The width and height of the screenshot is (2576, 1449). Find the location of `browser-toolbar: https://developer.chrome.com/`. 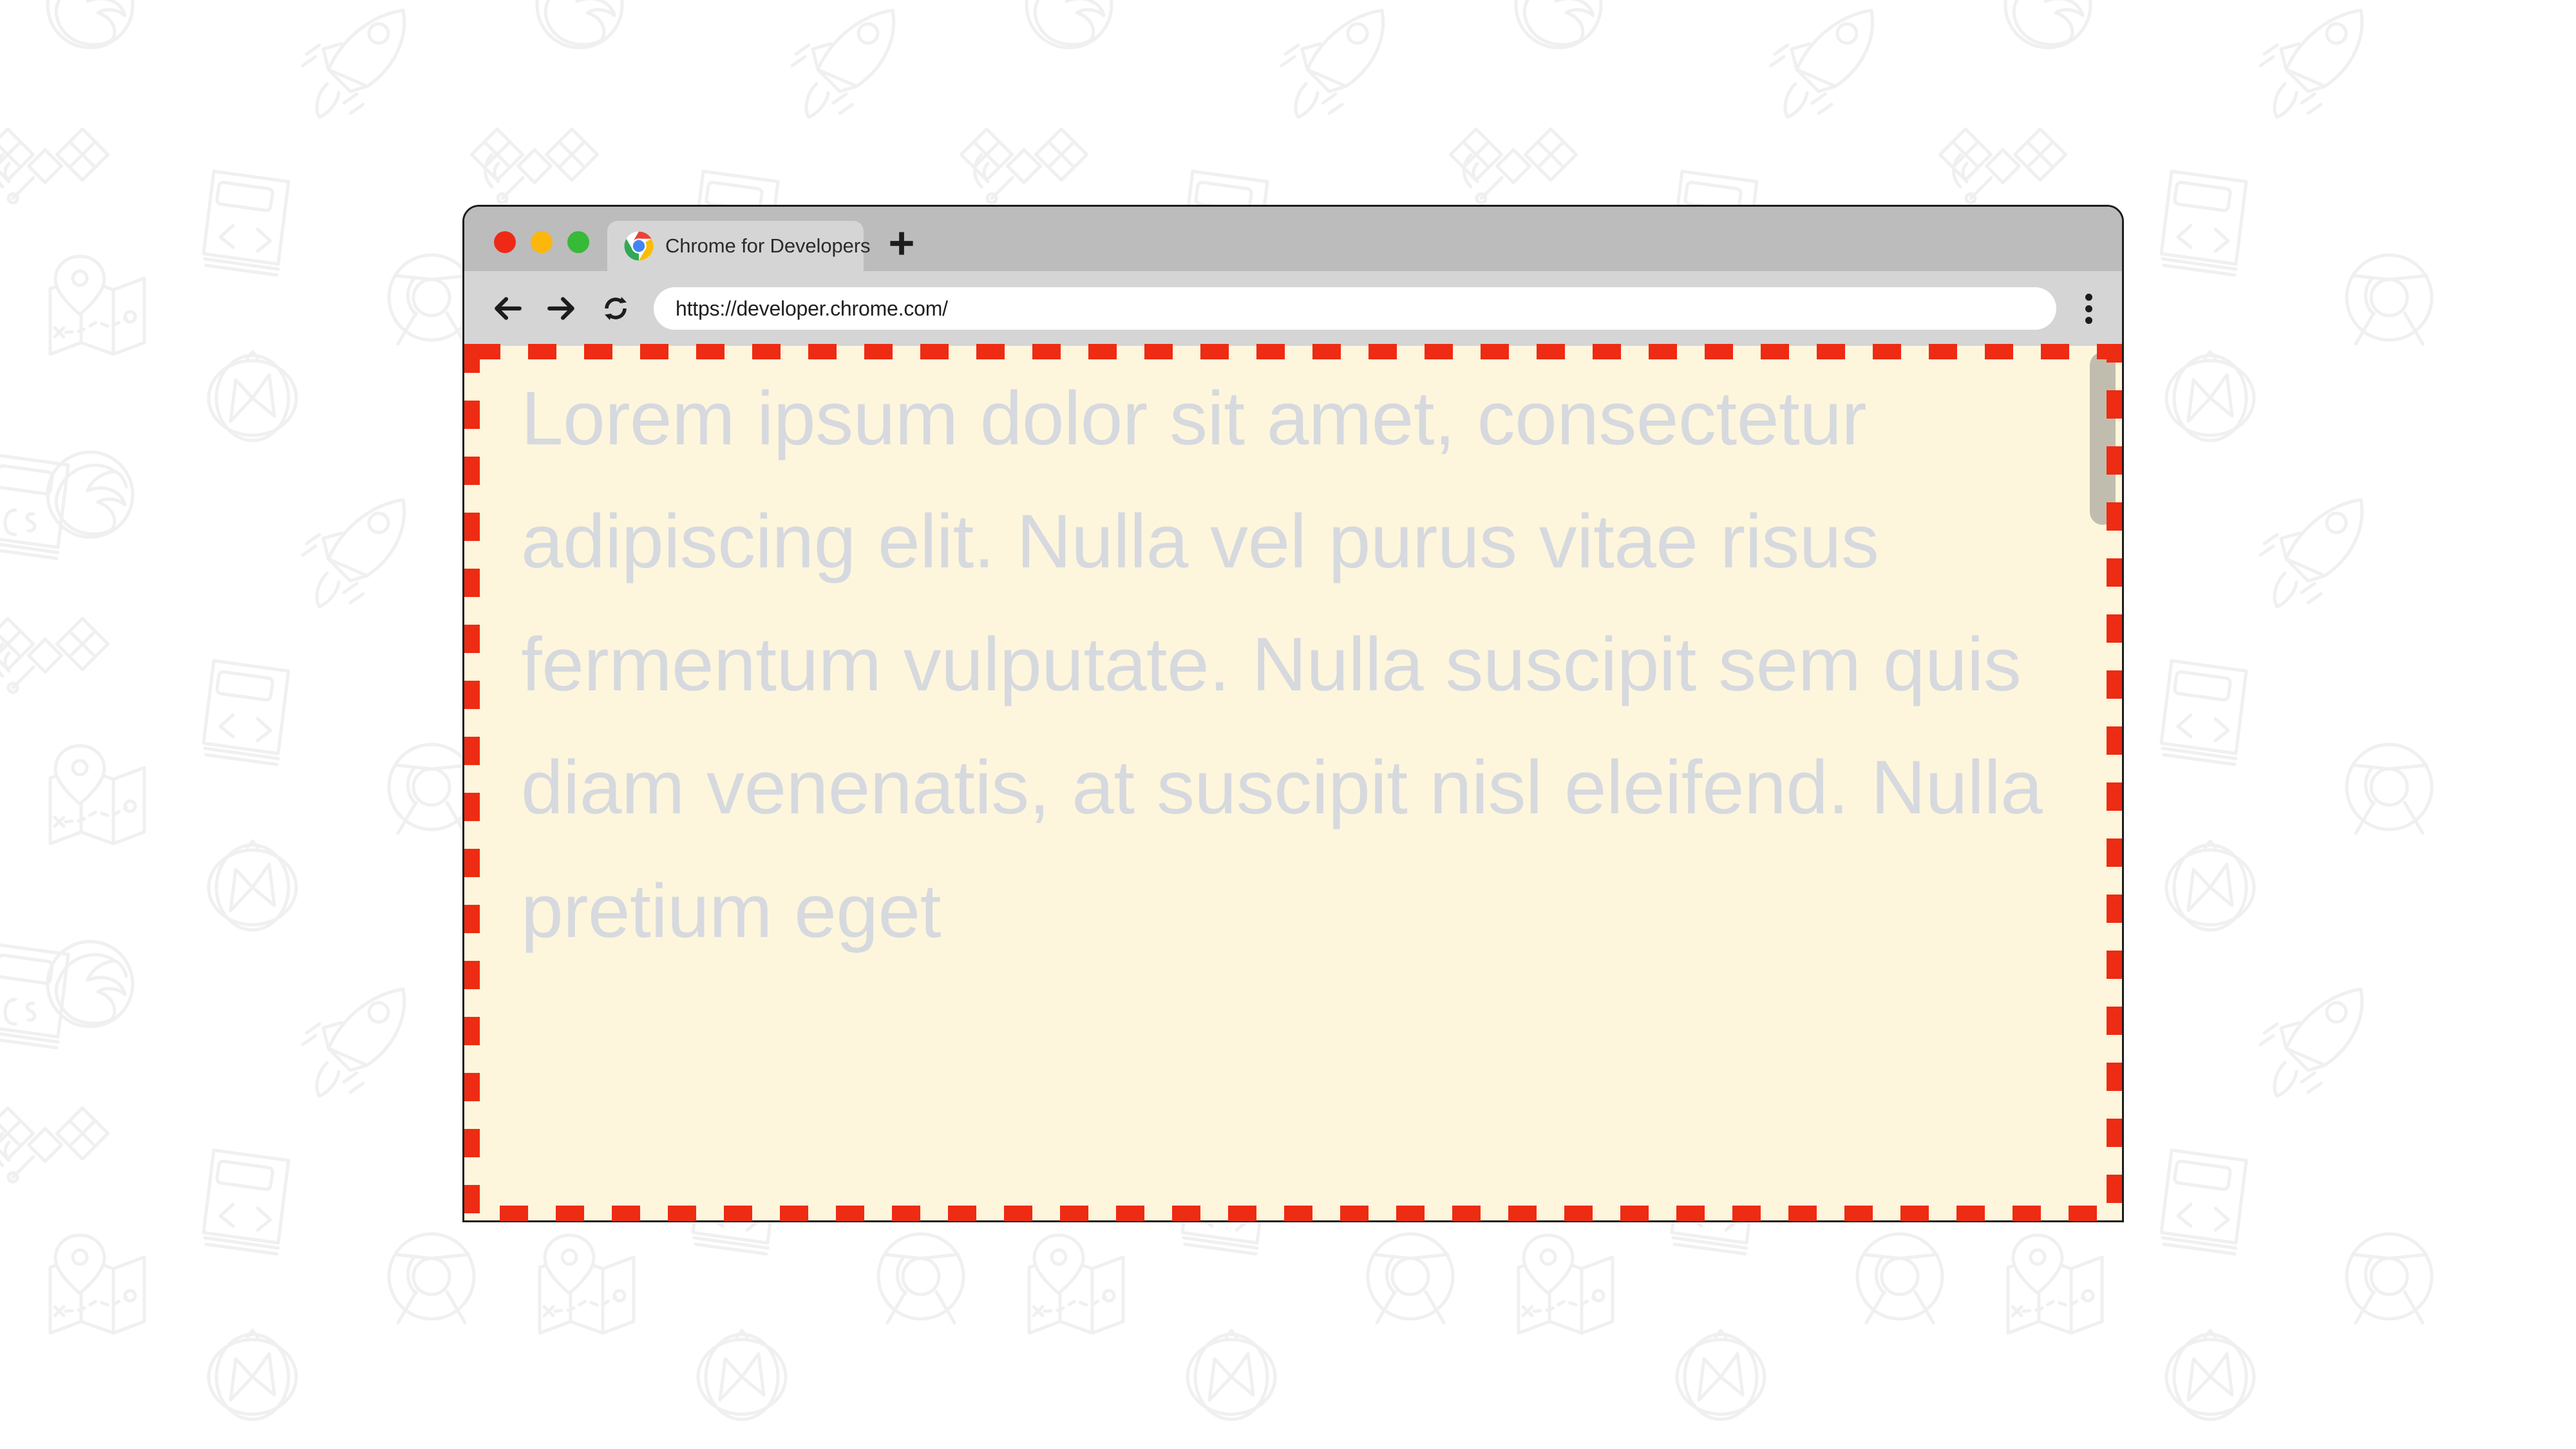

browser-toolbar: https://developer.chrome.com/ is located at coordinates (1293, 309).